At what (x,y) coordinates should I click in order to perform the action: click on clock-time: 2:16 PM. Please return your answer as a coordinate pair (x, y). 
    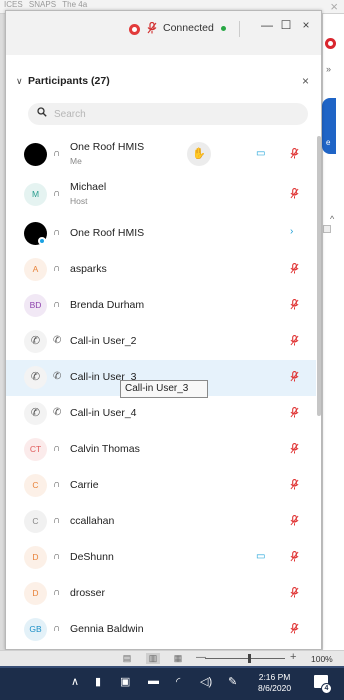
    Looking at the image, I should click on (274, 677).